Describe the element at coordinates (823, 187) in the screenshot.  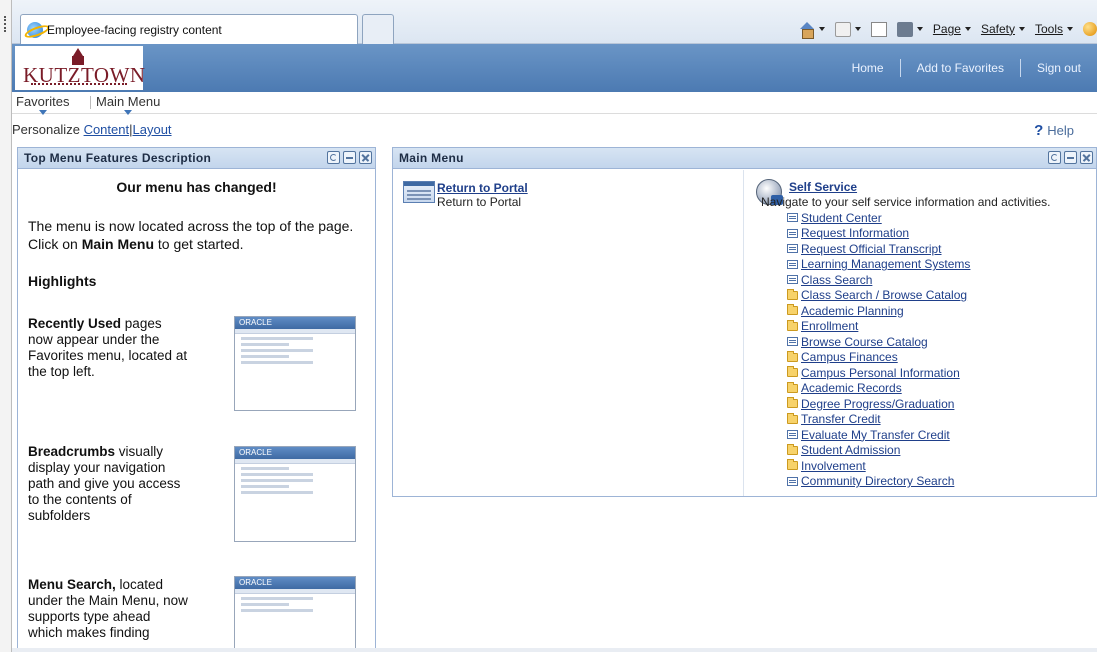
I see `self-service-link: Self Service` at that location.